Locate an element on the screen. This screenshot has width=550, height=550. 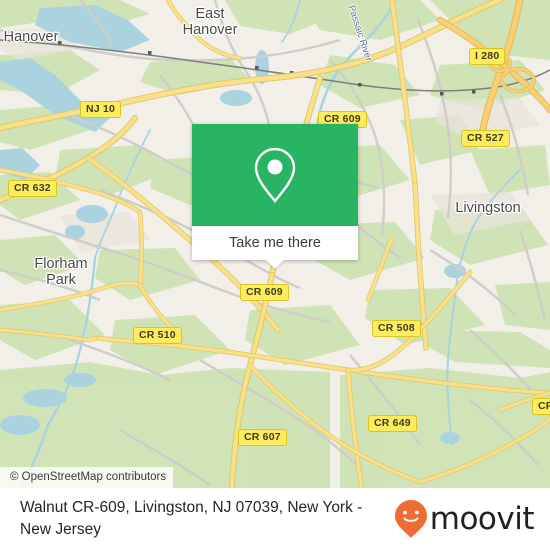
place-line: Florham is located at coordinates (61, 264).